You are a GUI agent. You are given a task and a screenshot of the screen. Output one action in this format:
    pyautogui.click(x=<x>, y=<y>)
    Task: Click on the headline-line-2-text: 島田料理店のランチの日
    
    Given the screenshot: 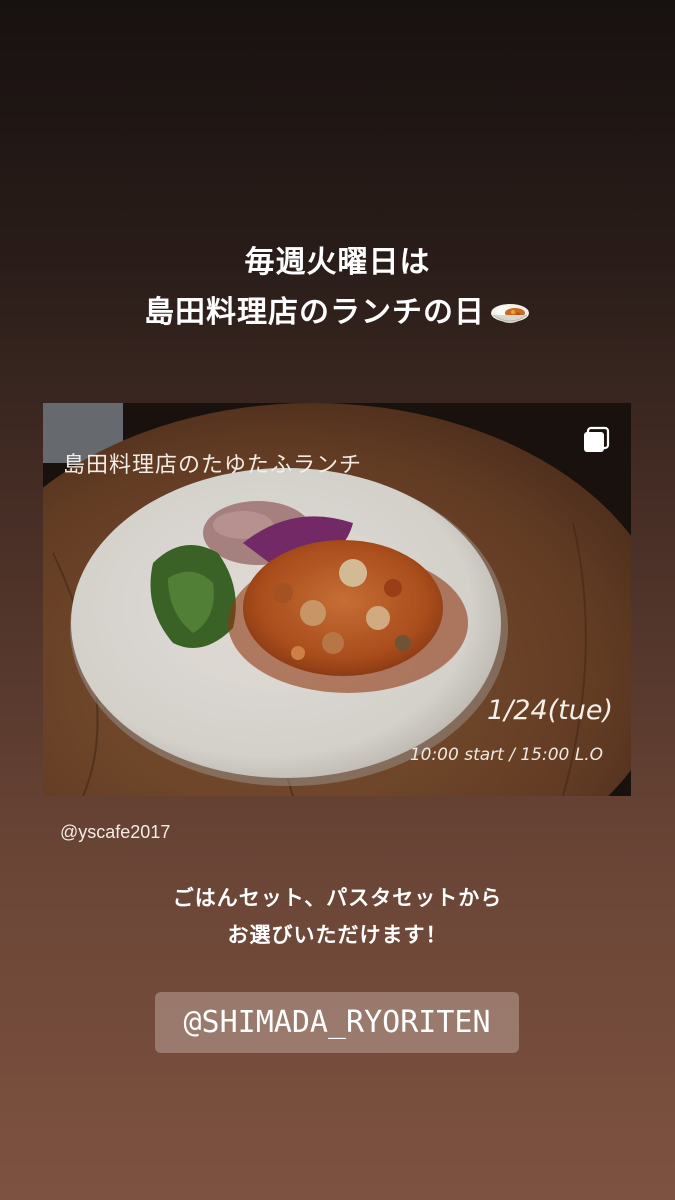 What is the action you would take?
    pyautogui.click(x=314, y=312)
    